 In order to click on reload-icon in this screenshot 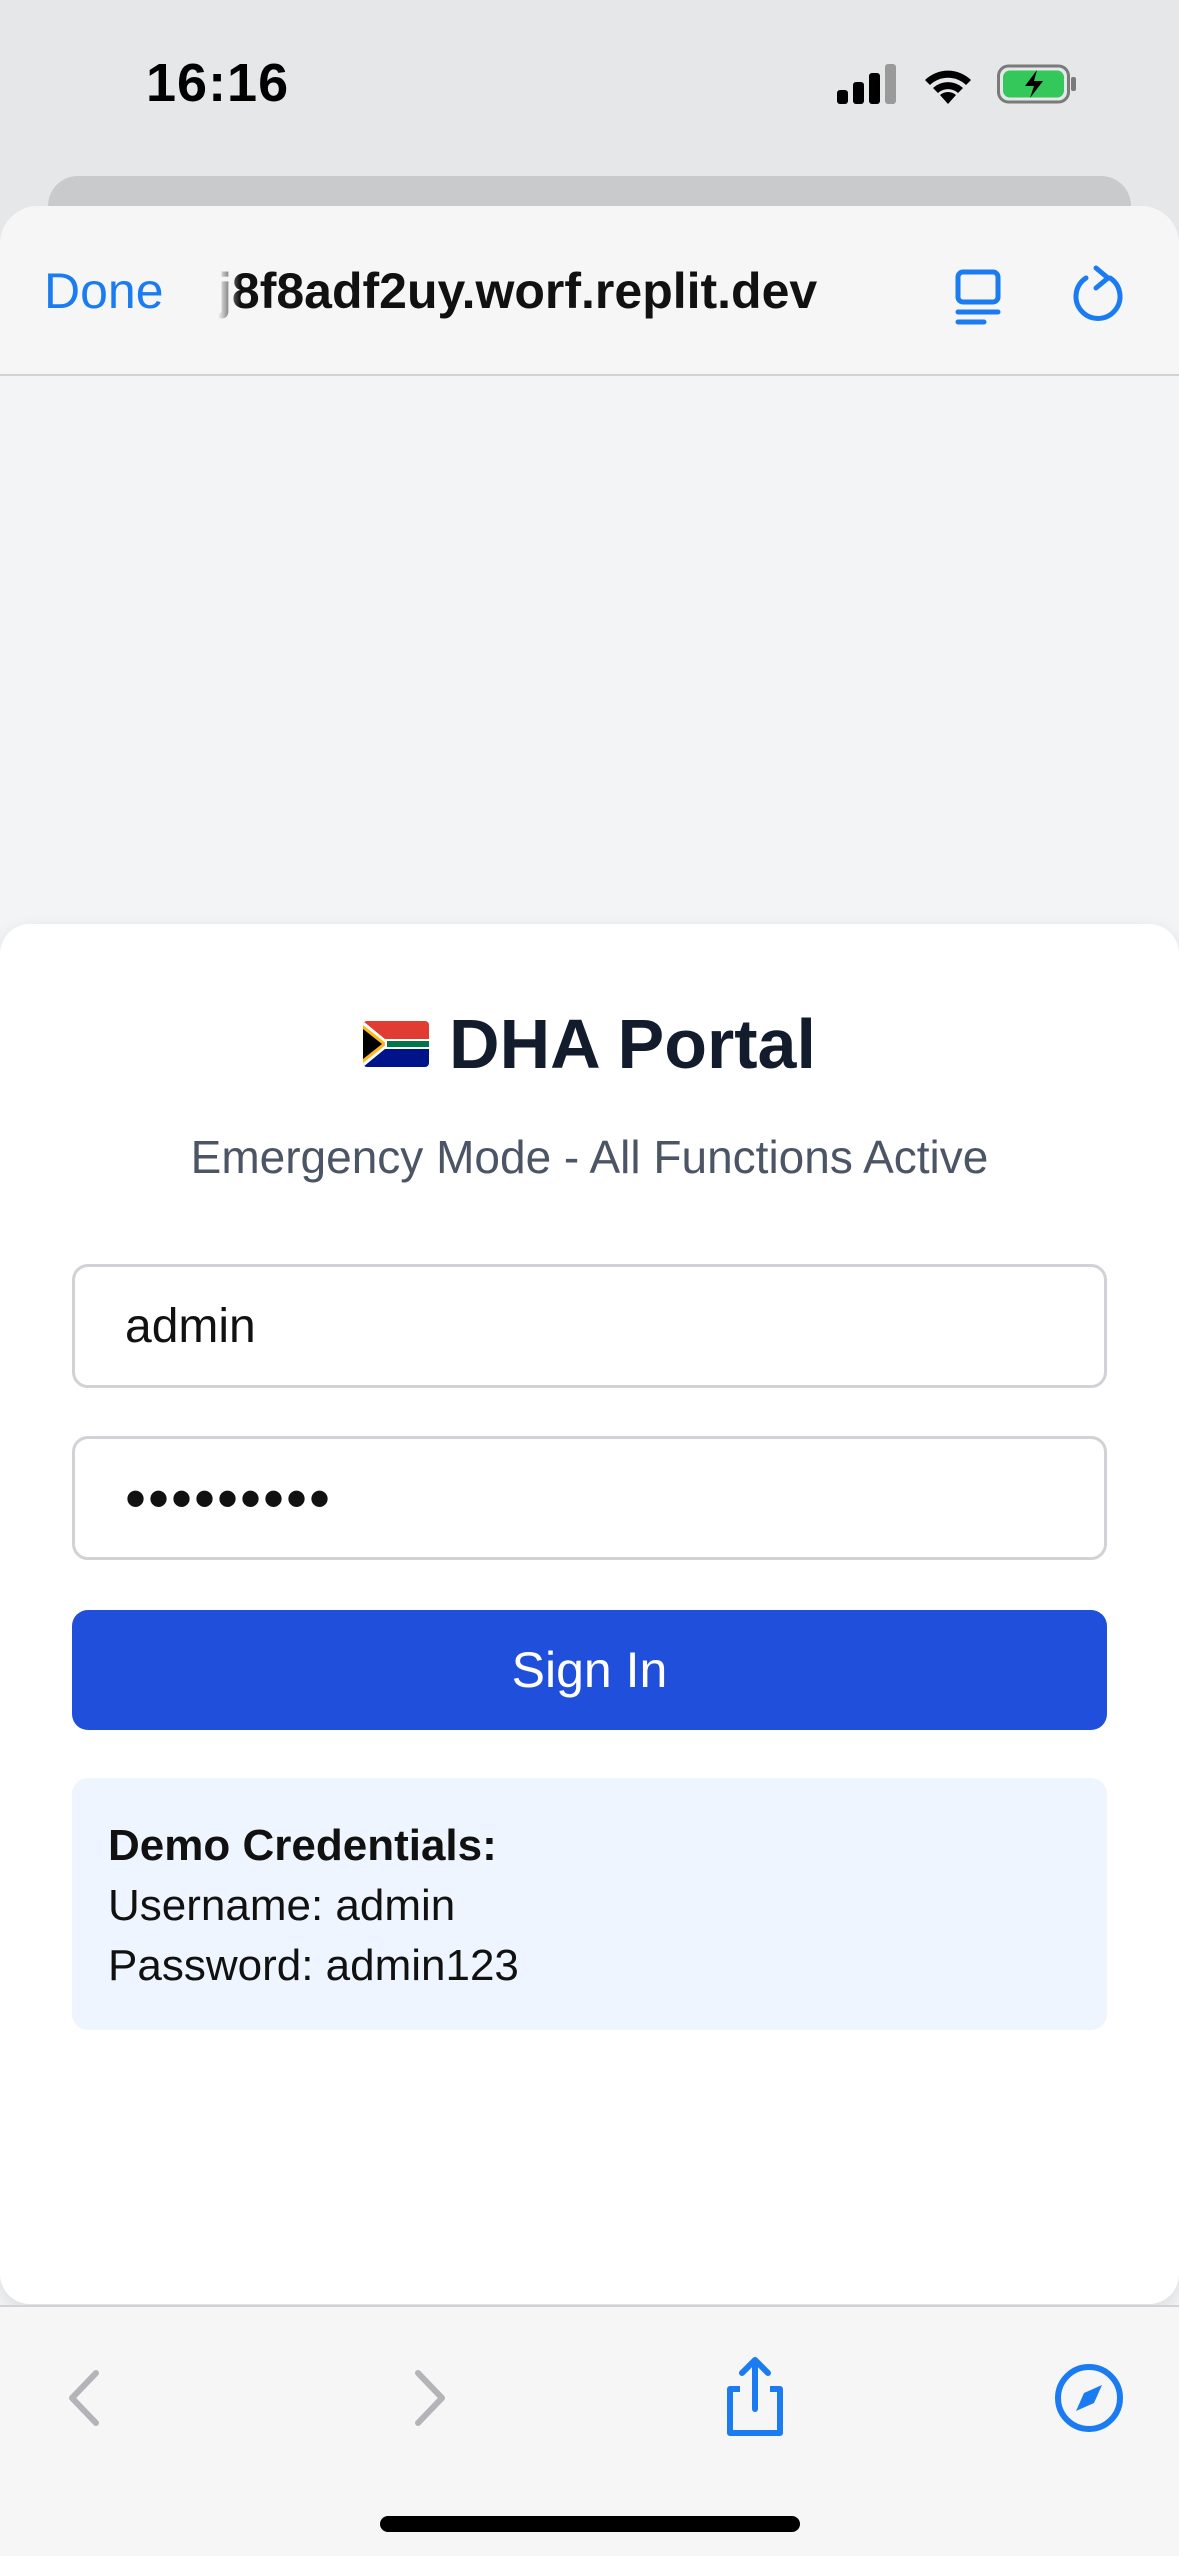, I will do `click(1098, 296)`.